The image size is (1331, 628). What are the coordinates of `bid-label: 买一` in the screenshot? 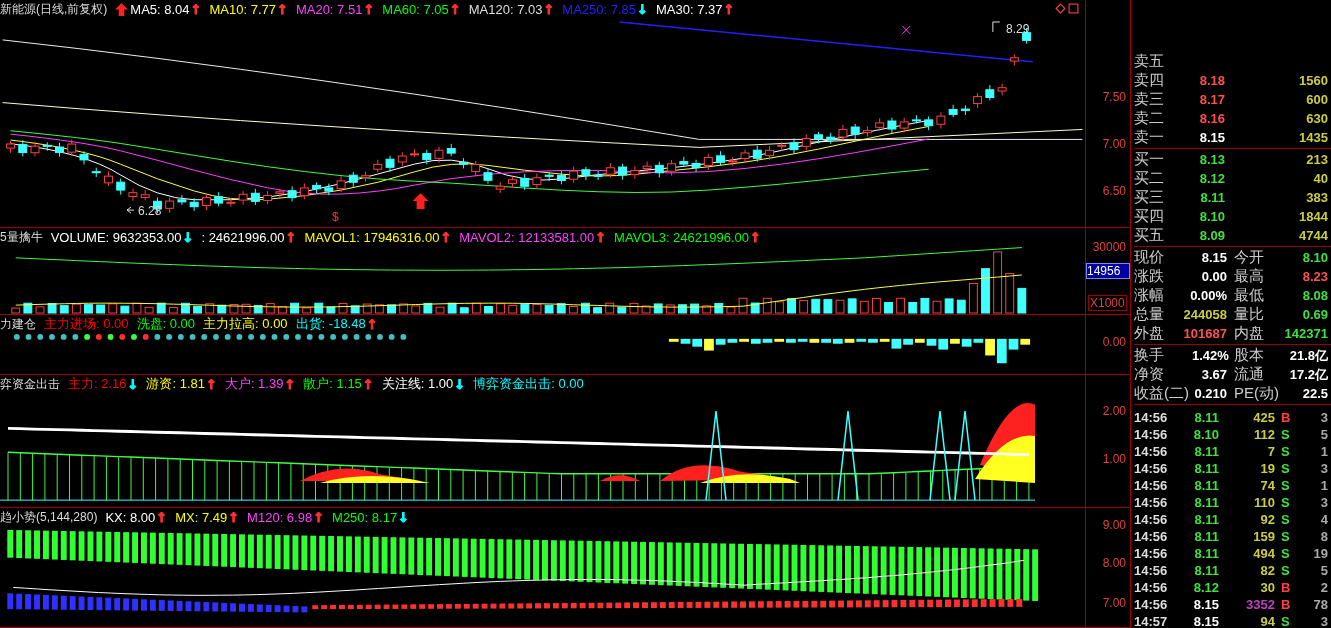 It's located at (1149, 159).